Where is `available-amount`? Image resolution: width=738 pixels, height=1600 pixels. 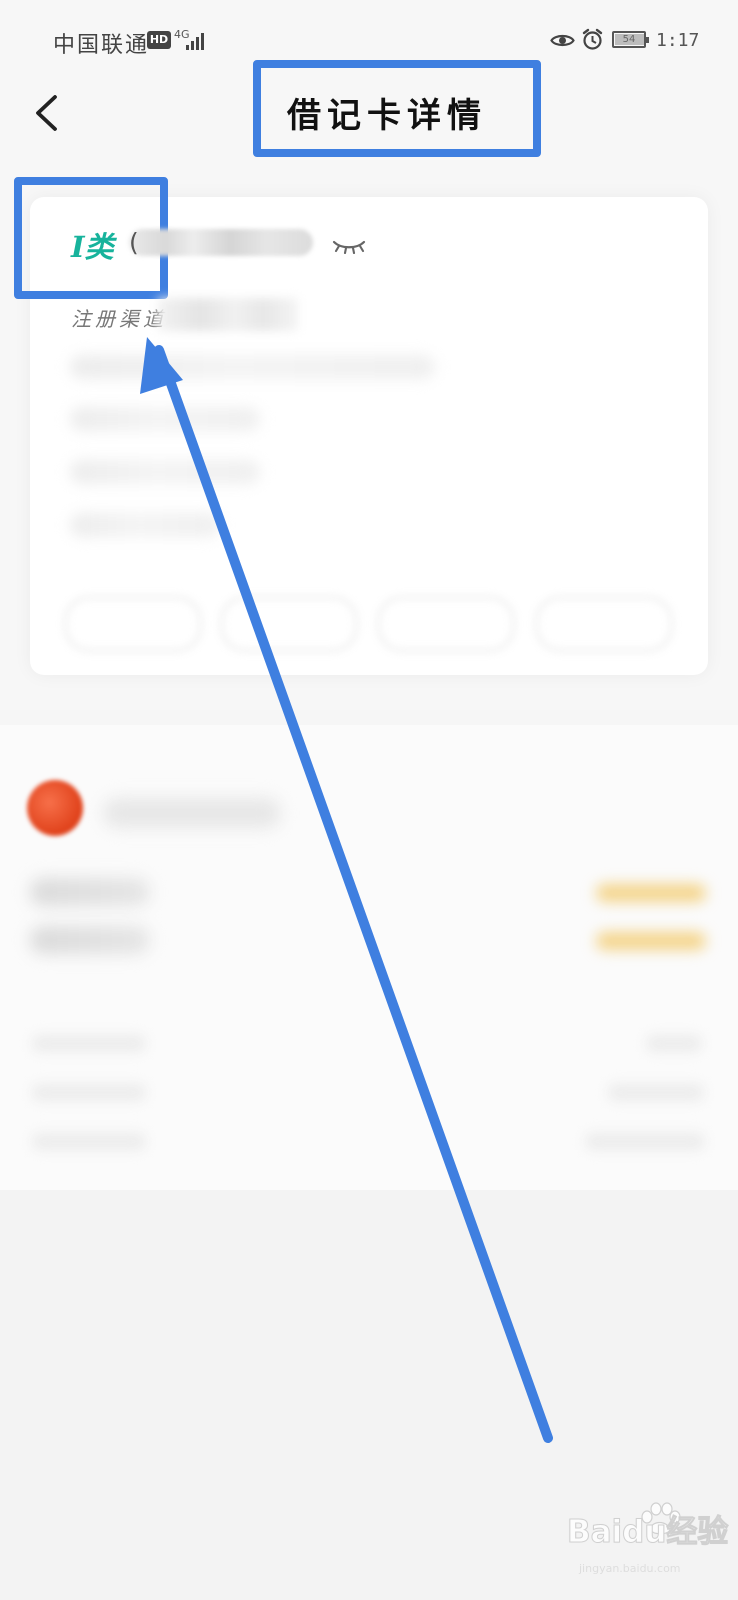 available-amount is located at coordinates (651, 941).